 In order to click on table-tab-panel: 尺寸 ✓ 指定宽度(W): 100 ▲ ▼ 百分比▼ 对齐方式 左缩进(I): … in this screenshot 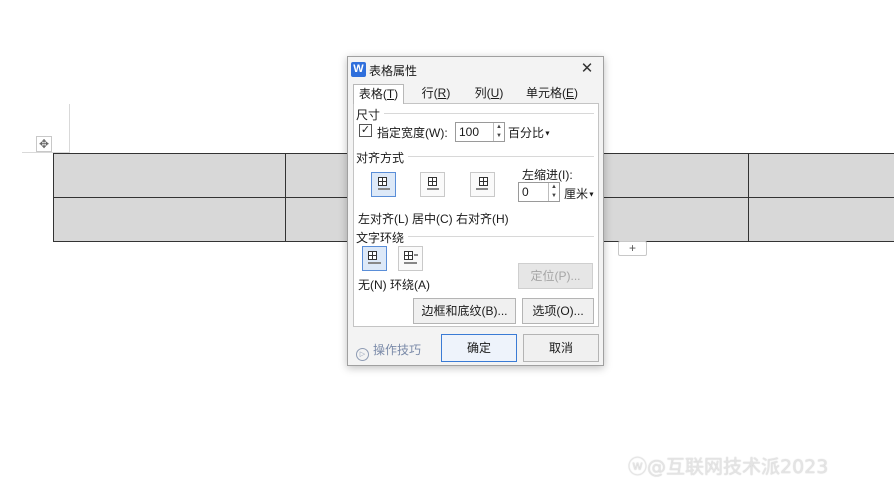, I will do `click(476, 215)`.